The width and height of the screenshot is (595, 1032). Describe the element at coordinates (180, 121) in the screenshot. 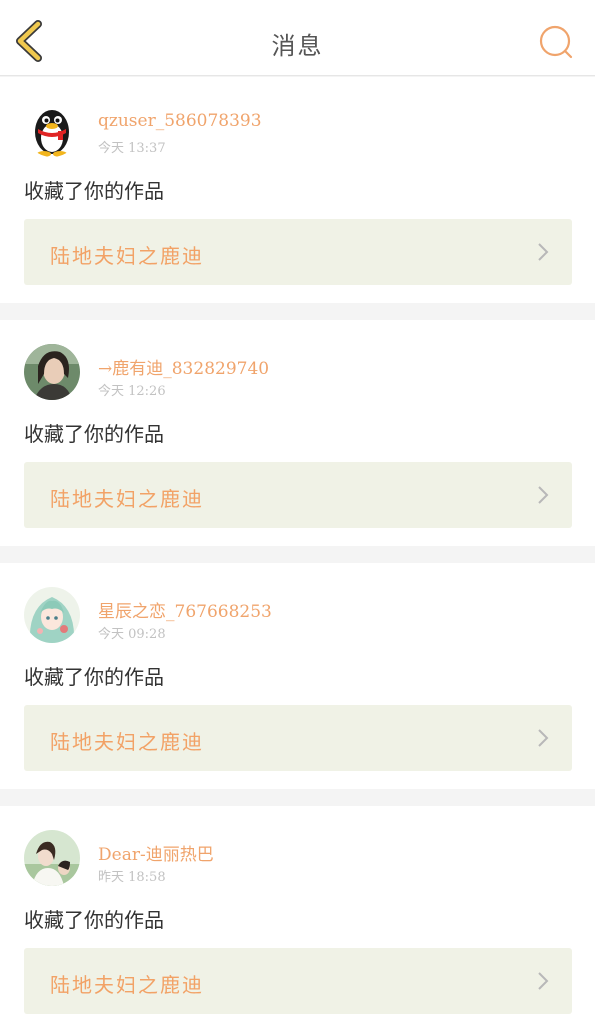

I see `username: qzuser_586078393` at that location.